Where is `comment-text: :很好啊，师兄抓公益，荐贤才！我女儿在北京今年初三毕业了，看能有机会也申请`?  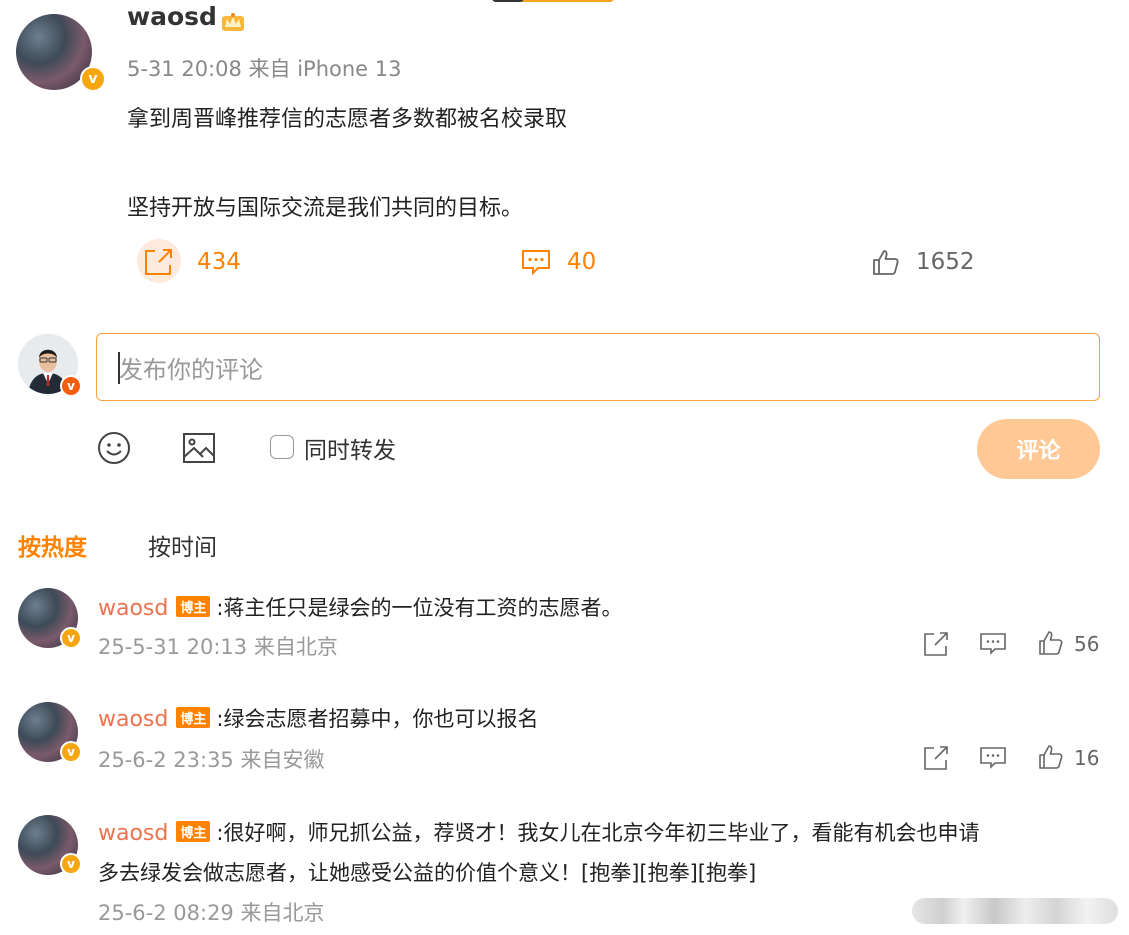
comment-text: :很好啊，师兄抓公益，荐贤才！我女儿在北京今年初三毕业了，看能有机会也申请 is located at coordinates (598, 833).